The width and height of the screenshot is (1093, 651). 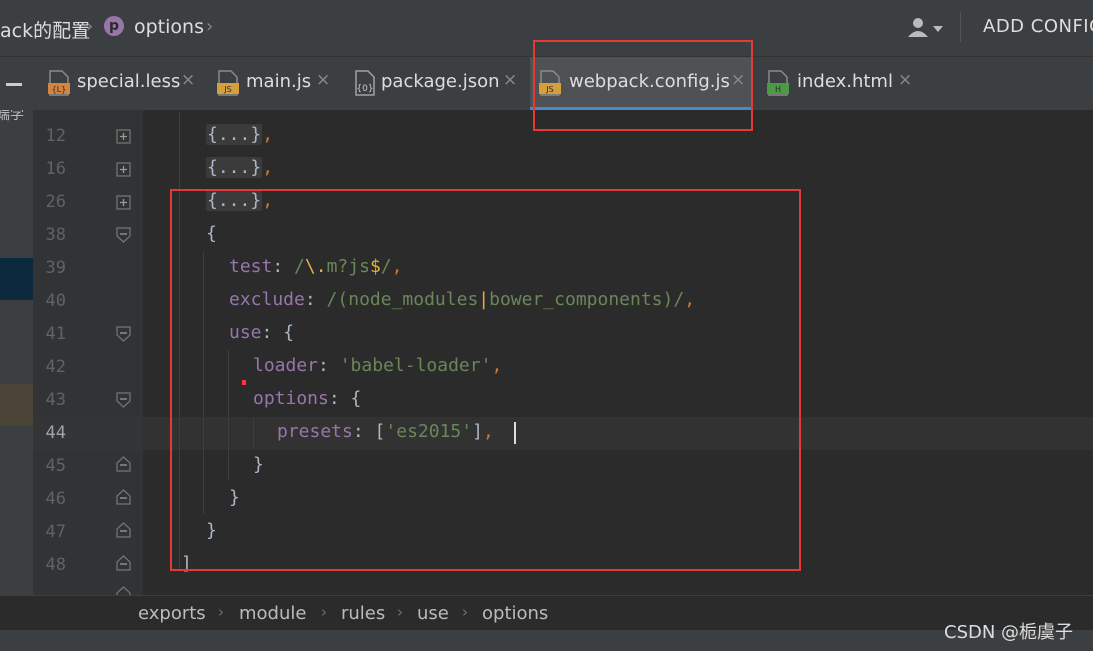 I want to click on svg-text: JS, so click(x=227, y=89).